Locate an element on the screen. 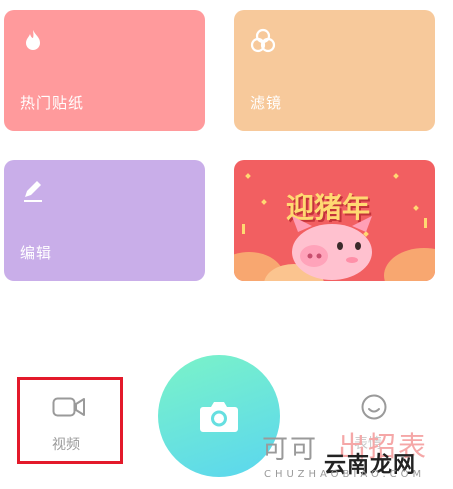  filters-label: 滤镜 is located at coordinates (266, 103).